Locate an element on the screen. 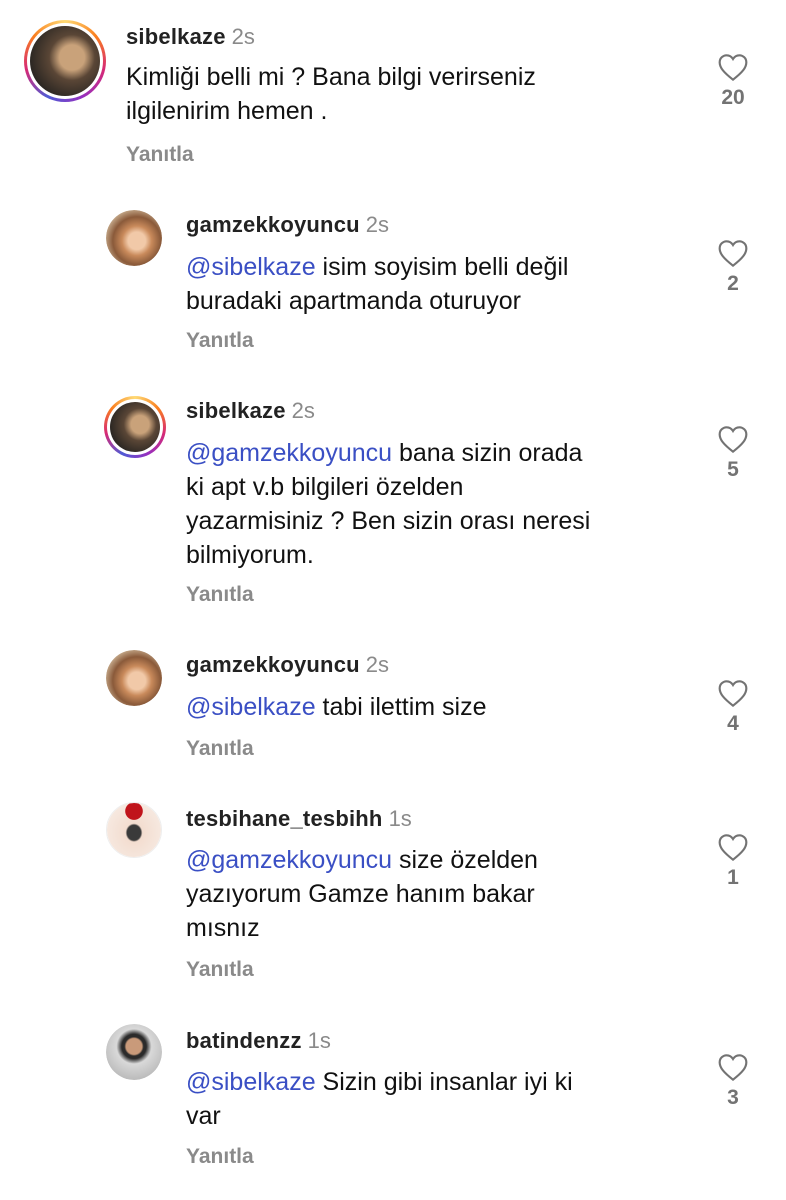  comment-username: tesbihane_tesbihh is located at coordinates (284, 818).